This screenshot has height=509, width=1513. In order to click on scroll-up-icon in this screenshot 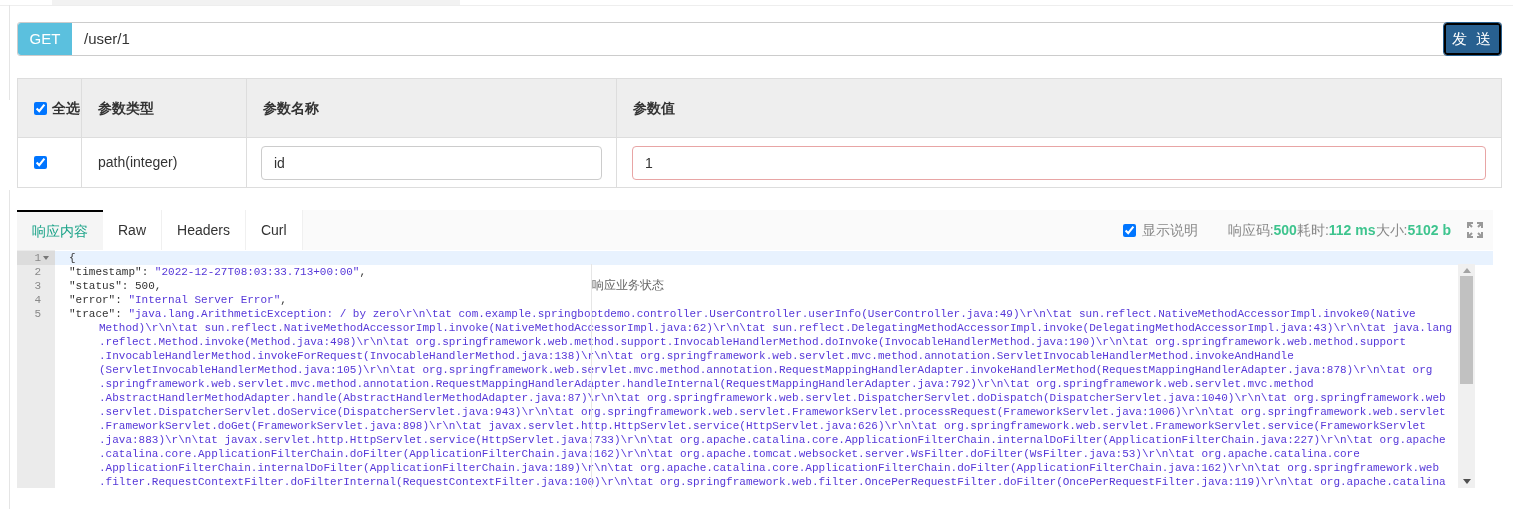, I will do `click(1466, 270)`.